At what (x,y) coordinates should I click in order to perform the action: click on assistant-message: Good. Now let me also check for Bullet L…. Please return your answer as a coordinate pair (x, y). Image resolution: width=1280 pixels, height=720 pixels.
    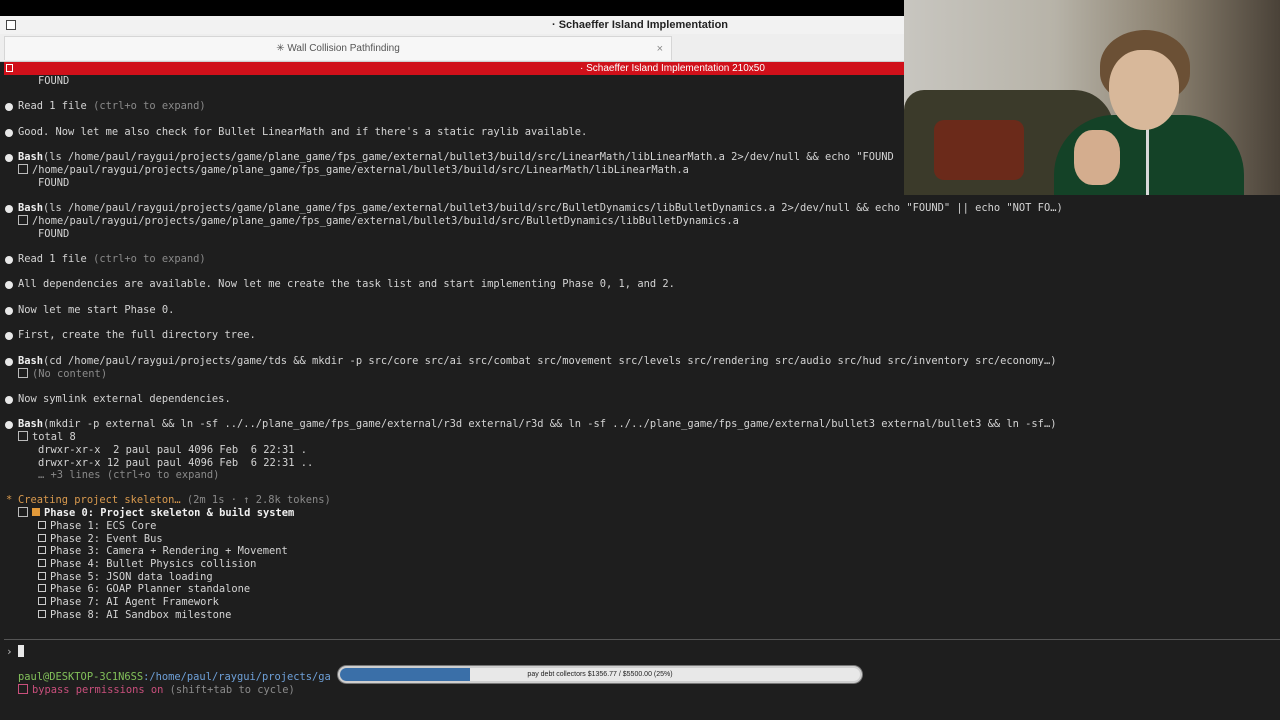
    Looking at the image, I should click on (303, 132).